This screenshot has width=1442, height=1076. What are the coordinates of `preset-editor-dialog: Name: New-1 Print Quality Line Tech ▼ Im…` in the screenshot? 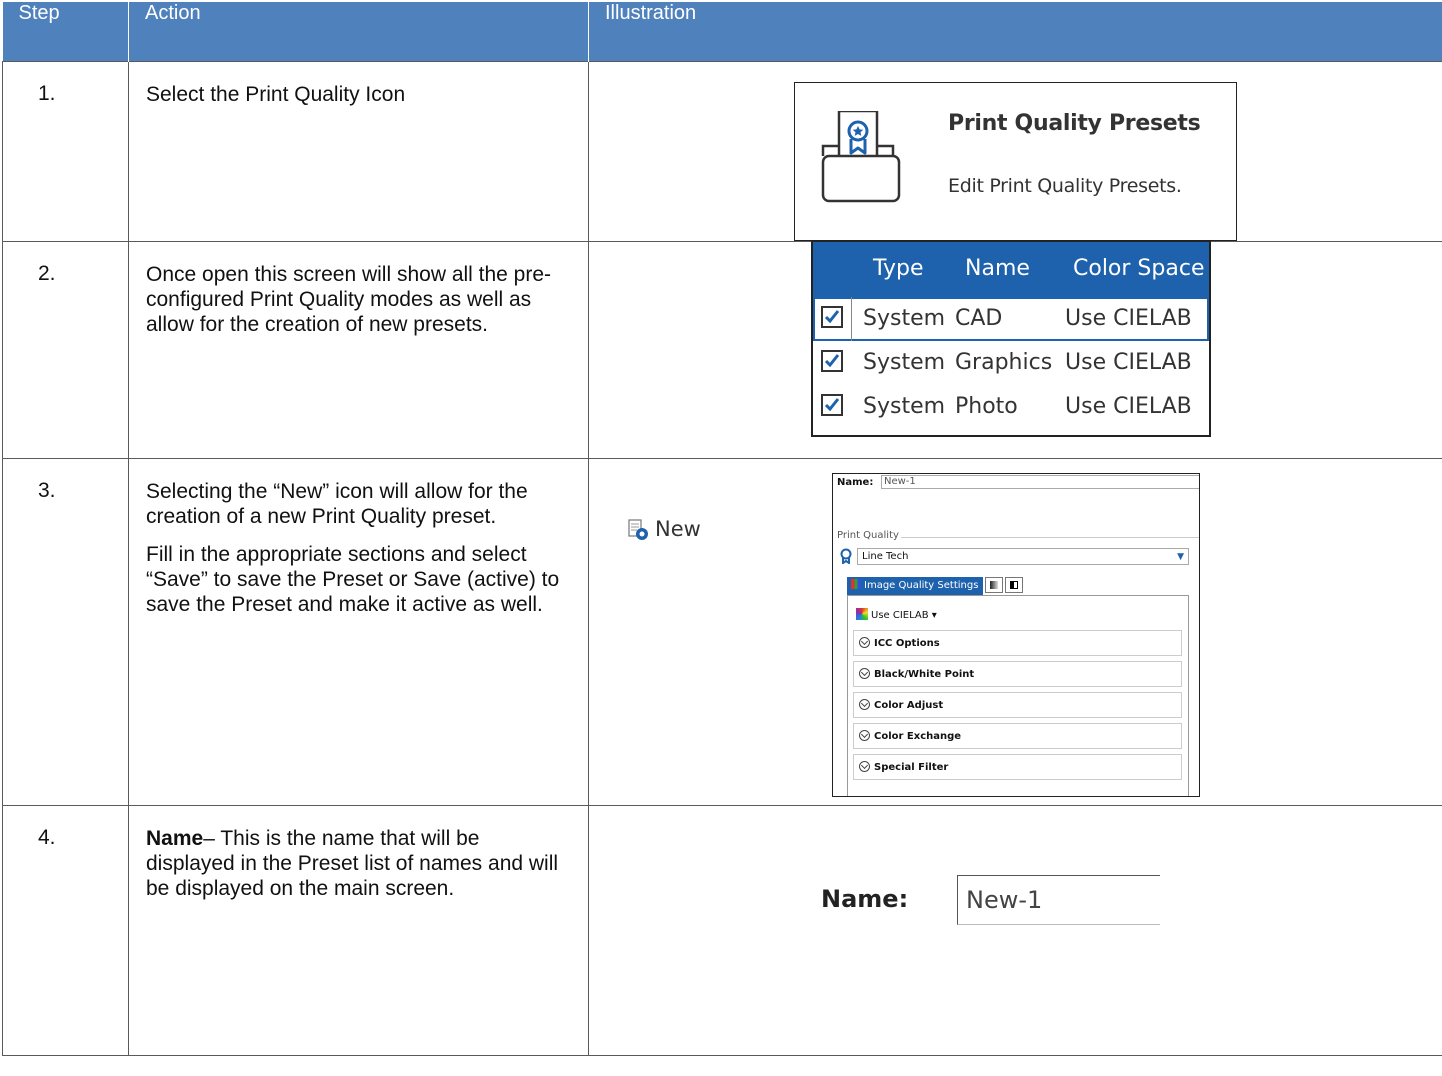 It's located at (1016, 635).